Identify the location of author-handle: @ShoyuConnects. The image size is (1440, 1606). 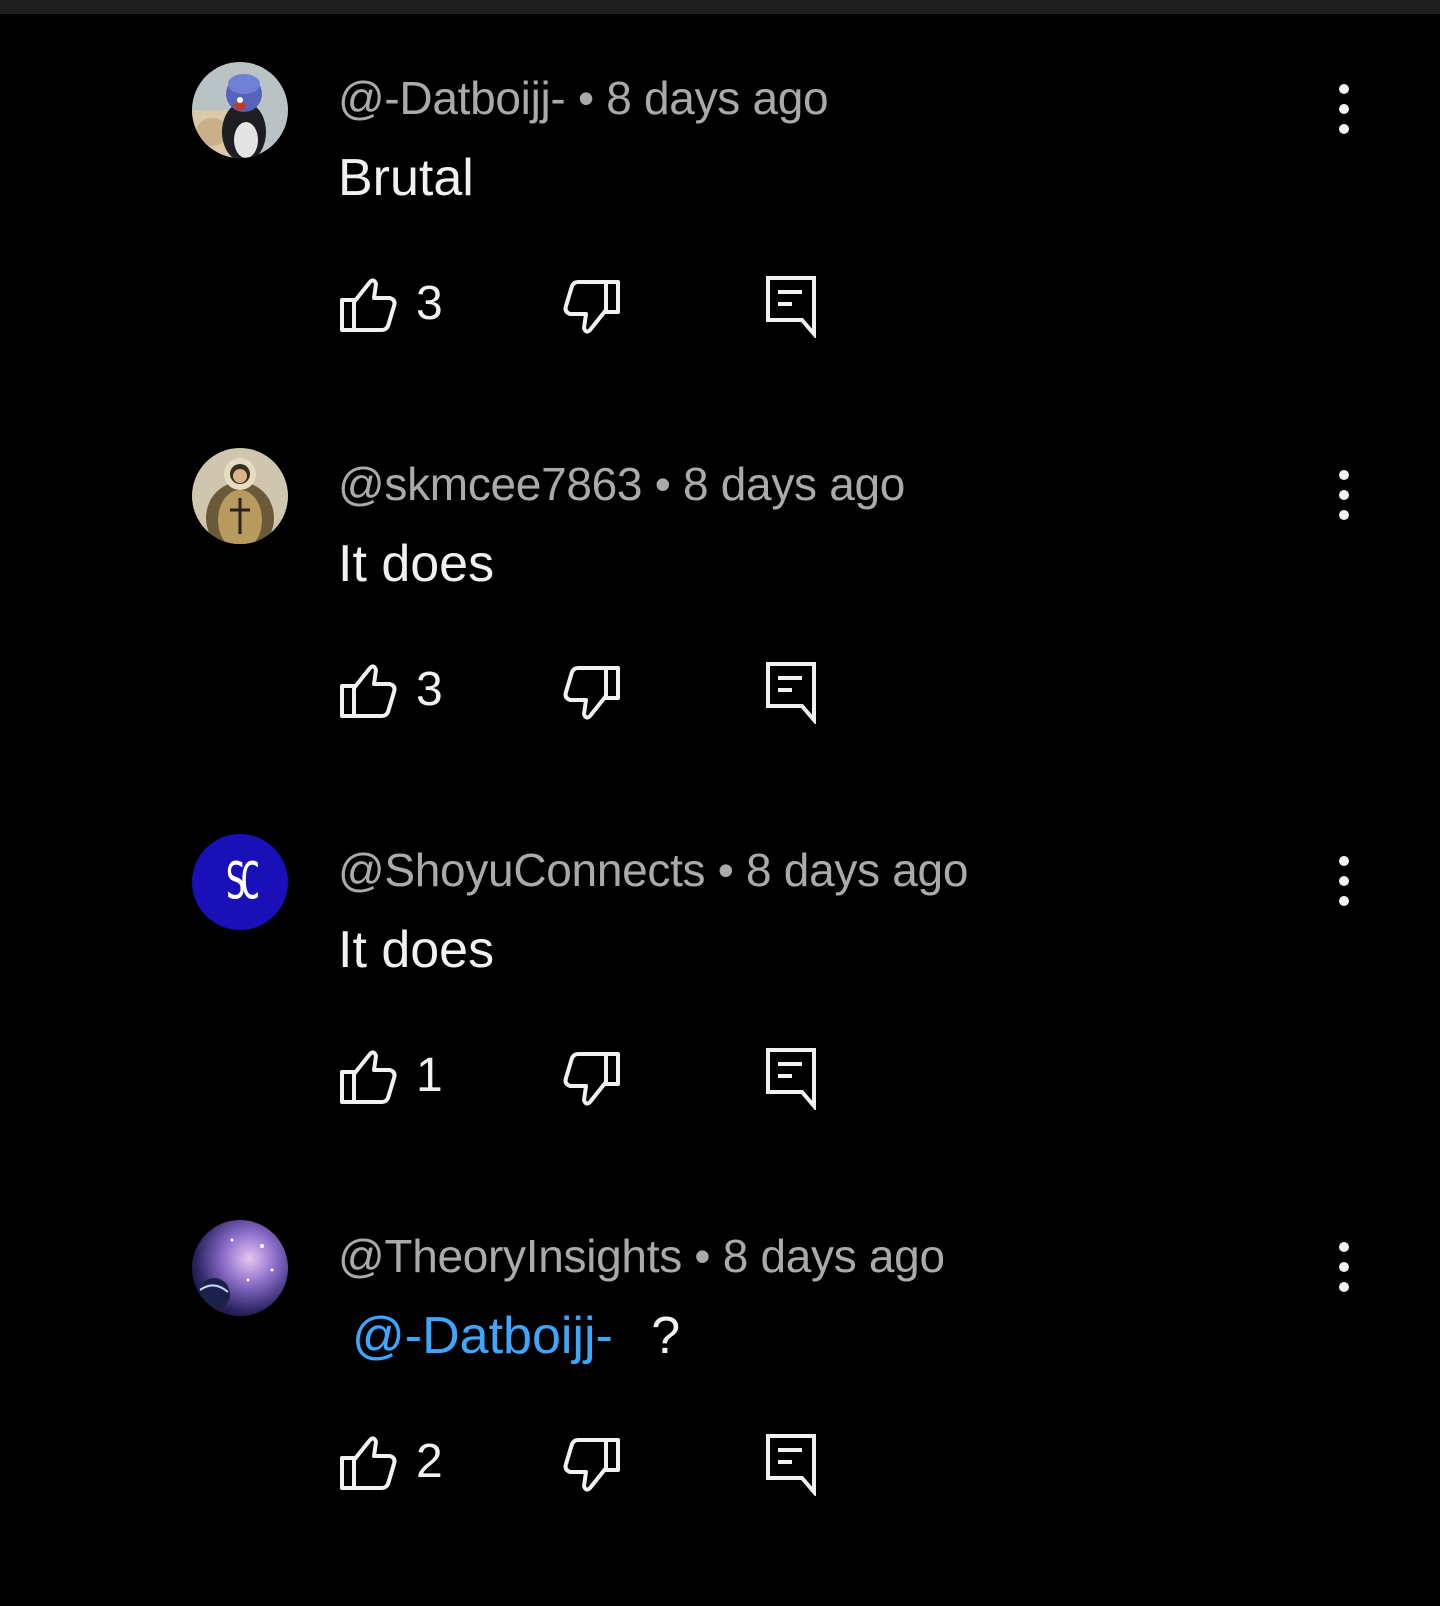
(522, 870).